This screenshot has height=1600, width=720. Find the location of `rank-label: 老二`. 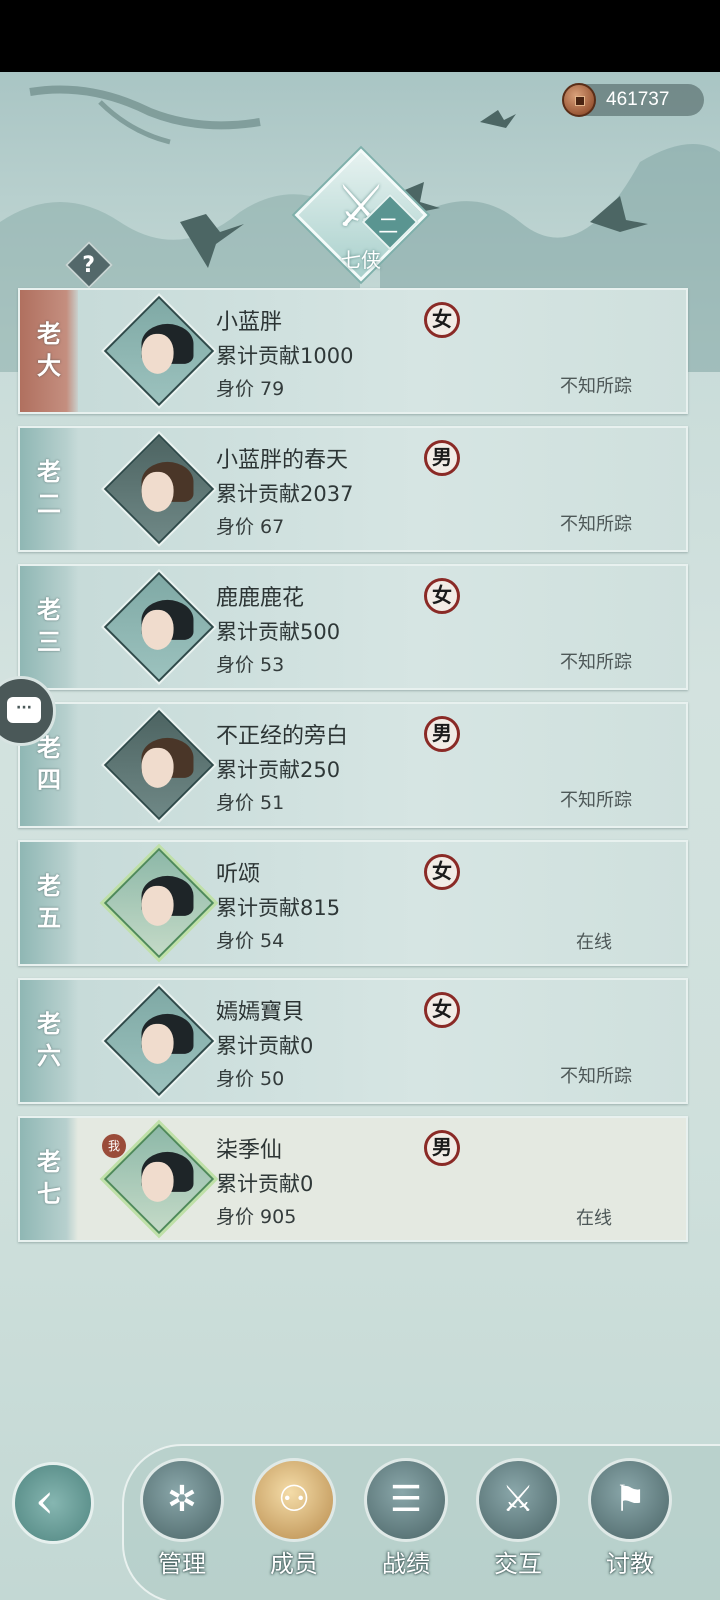

rank-label: 老二 is located at coordinates (49, 487).